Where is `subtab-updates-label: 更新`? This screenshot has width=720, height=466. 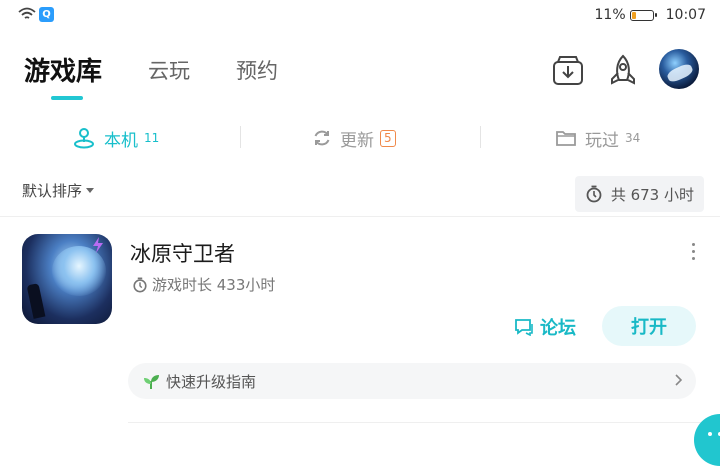
subtab-updates-label: 更新 is located at coordinates (357, 140).